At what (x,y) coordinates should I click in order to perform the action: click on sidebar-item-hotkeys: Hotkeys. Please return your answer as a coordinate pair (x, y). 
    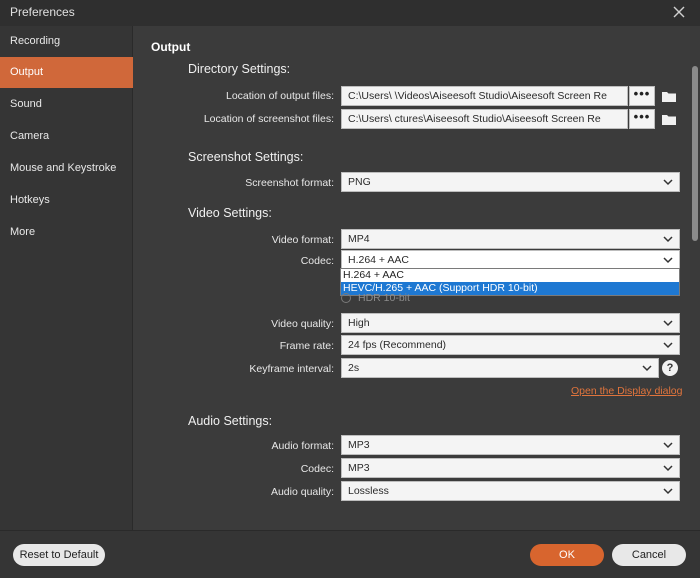
    Looking at the image, I should click on (66, 200).